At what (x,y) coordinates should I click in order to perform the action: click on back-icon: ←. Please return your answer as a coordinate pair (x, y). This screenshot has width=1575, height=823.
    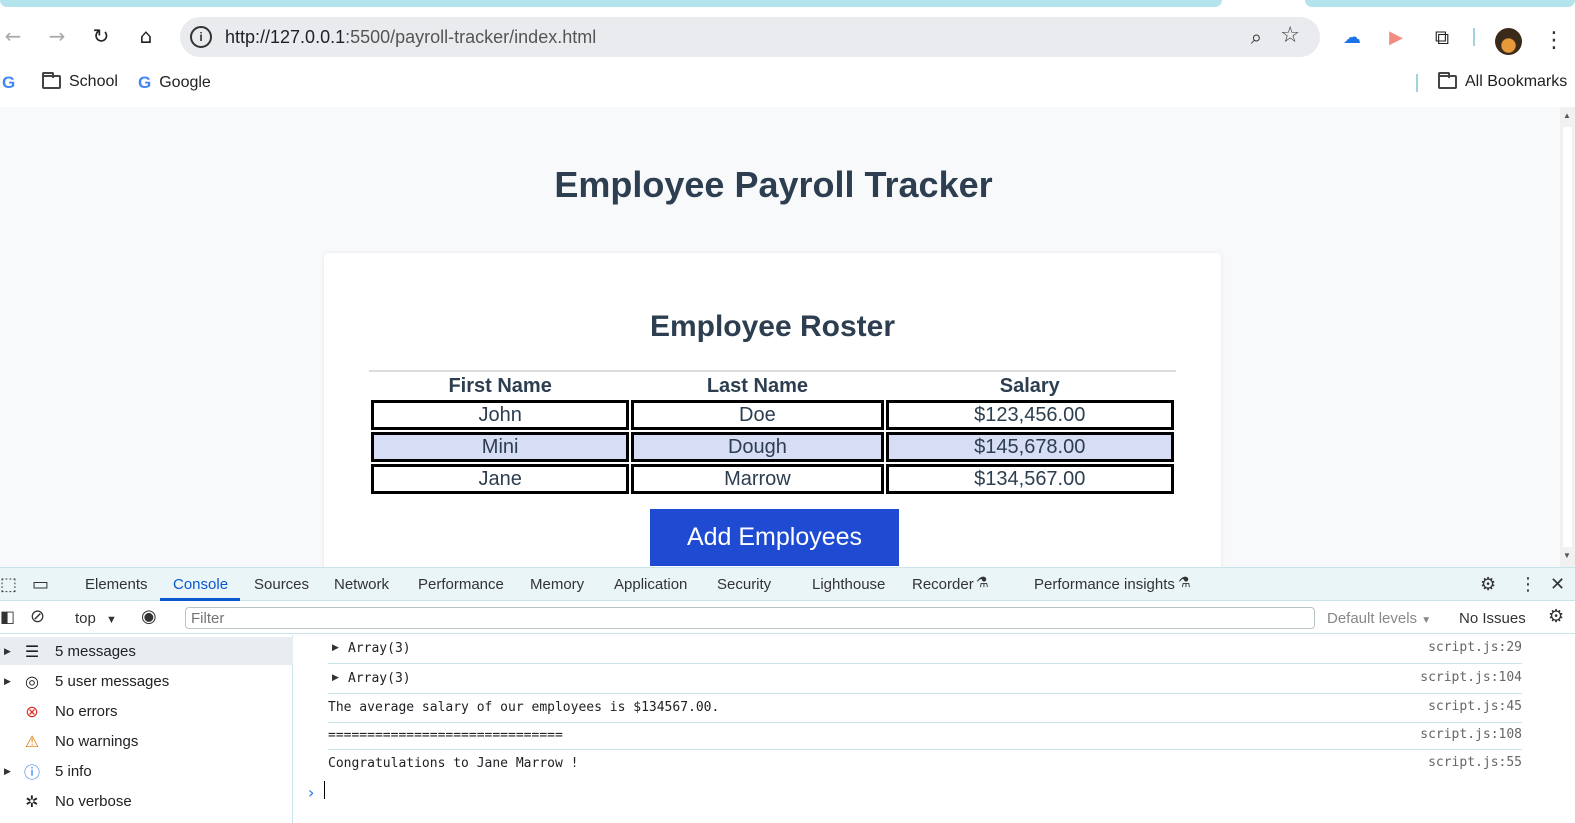
    Looking at the image, I should click on (13, 36).